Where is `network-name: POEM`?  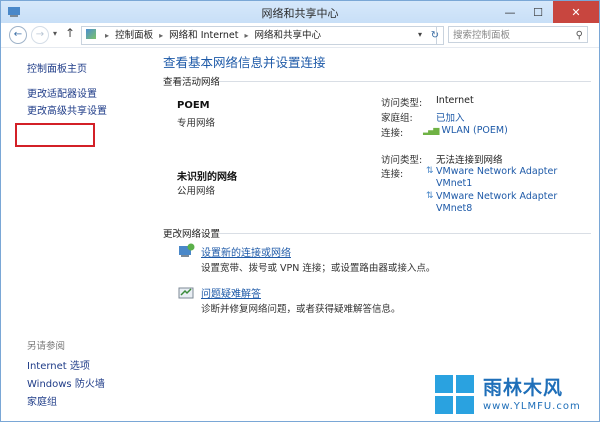 network-name: POEM is located at coordinates (193, 105).